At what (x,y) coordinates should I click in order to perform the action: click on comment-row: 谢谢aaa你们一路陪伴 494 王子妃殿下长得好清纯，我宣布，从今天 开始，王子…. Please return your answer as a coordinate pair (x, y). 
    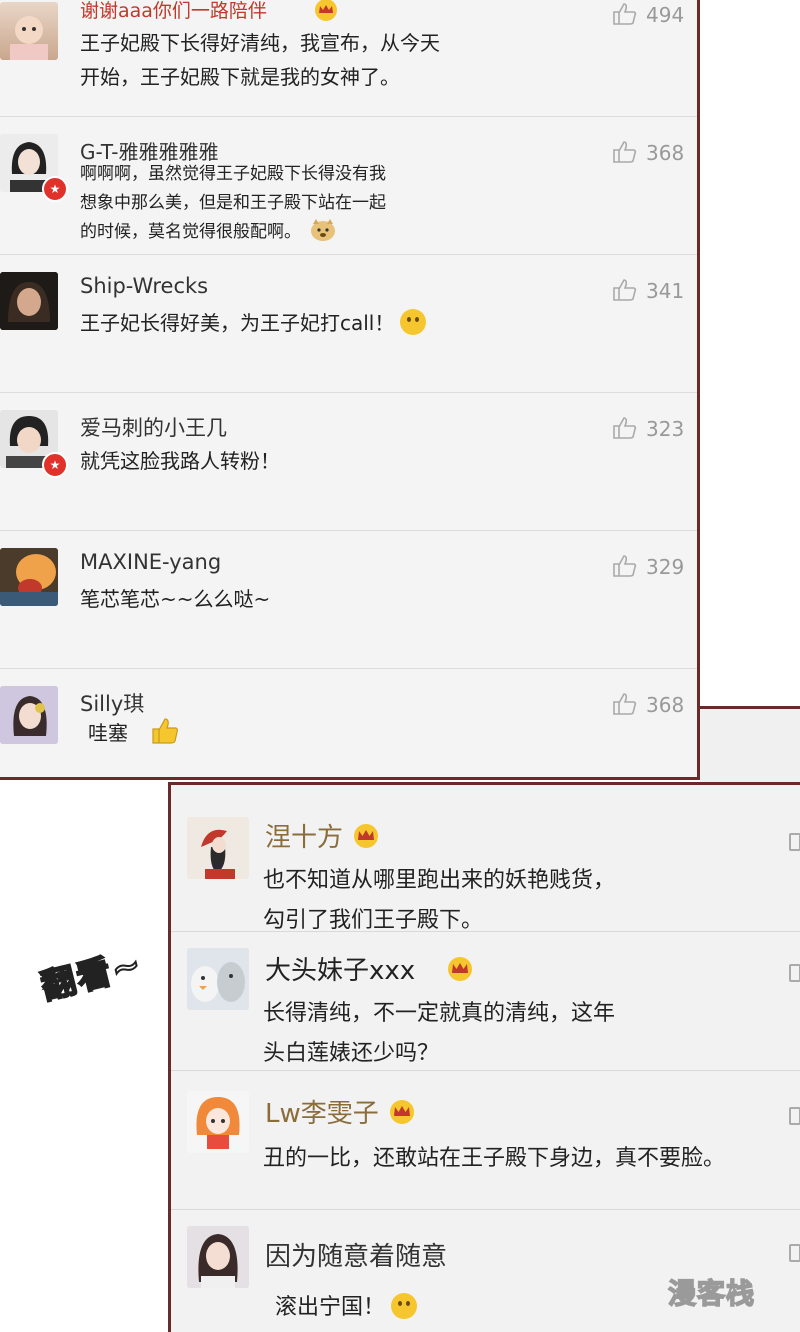
    Looking at the image, I should click on (348, 58).